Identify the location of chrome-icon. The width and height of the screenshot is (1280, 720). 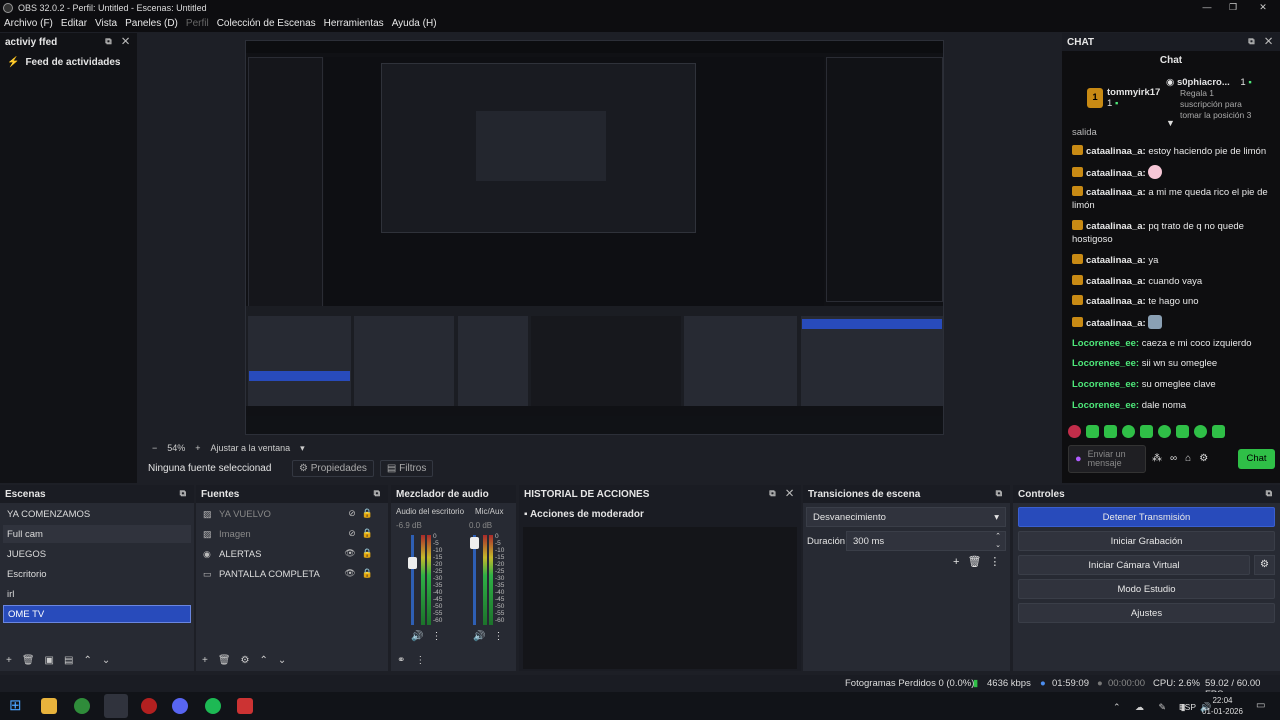
(82, 706).